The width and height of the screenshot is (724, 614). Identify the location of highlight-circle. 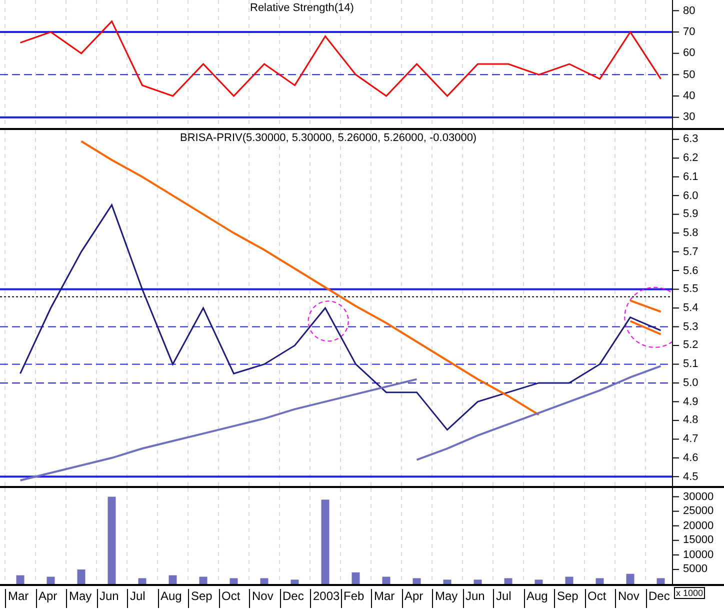
(328, 321).